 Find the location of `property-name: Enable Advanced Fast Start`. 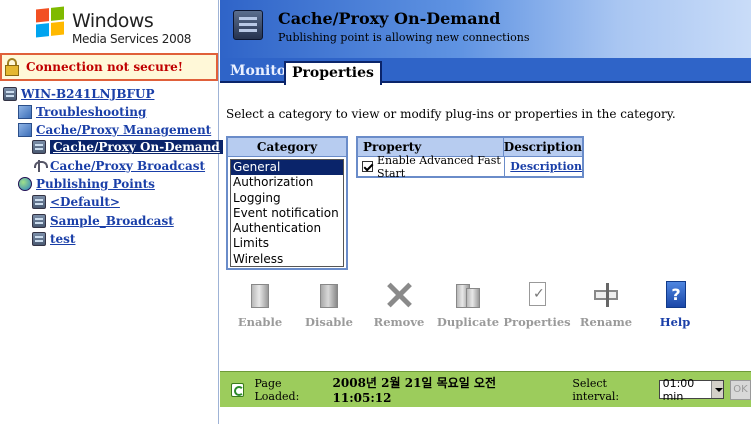

property-name: Enable Advanced Fast Start is located at coordinates (439, 166).